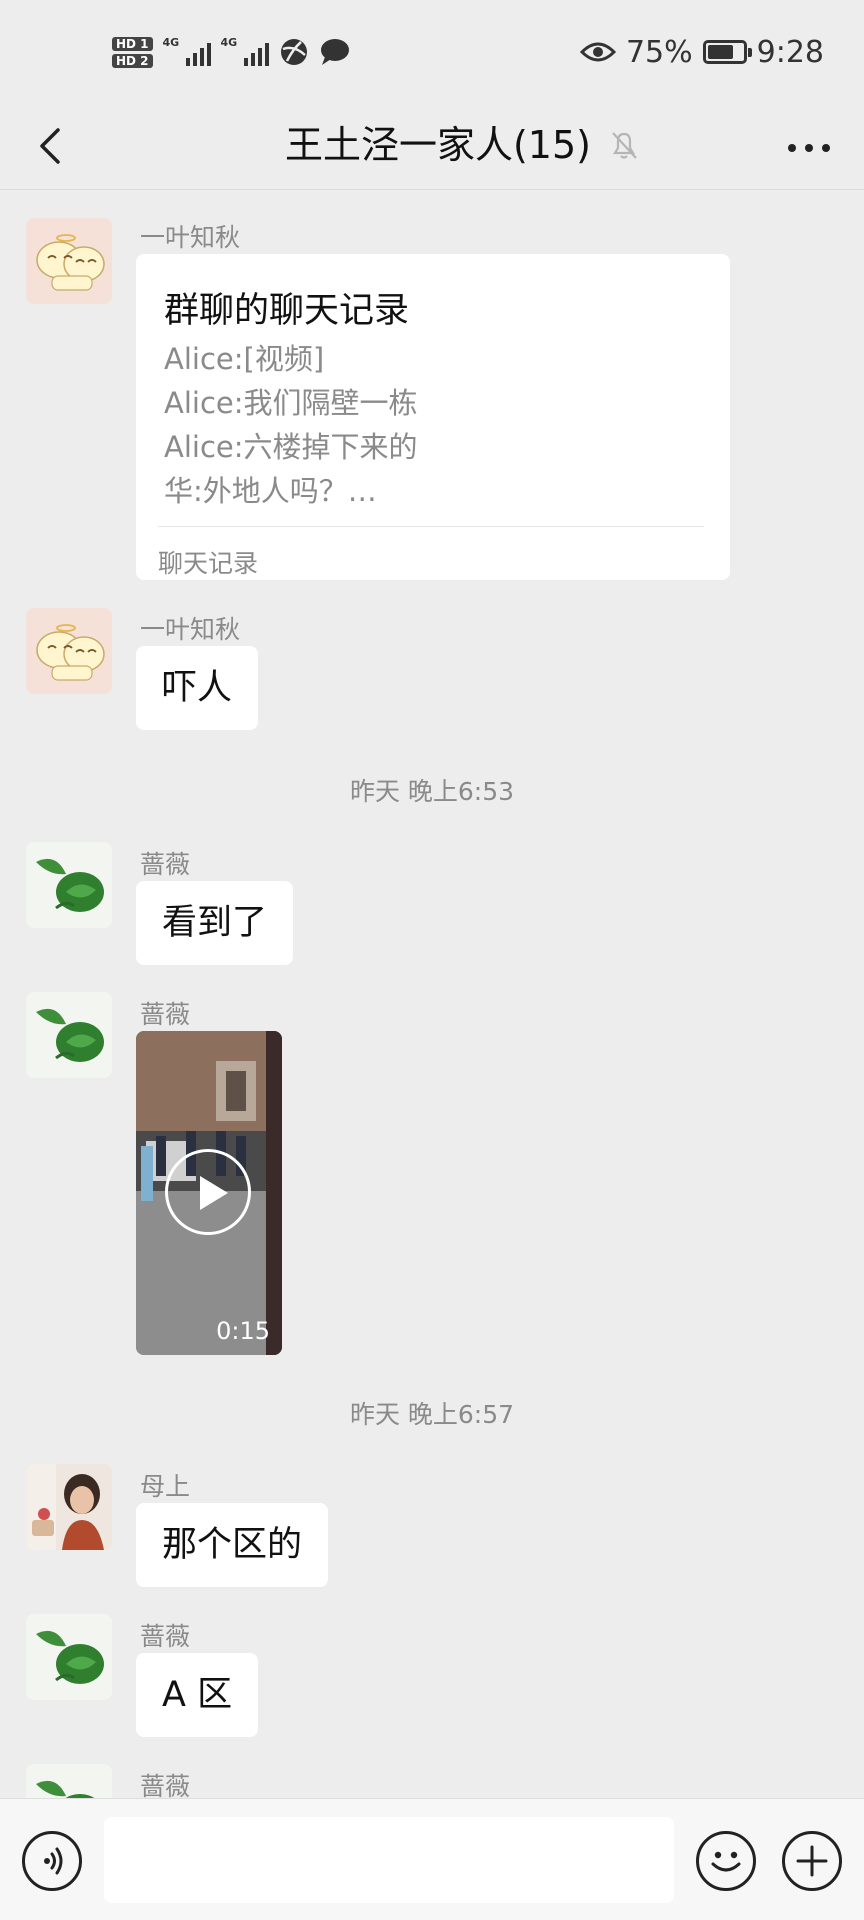 The height and width of the screenshot is (1920, 864). I want to click on title-wrap: 王土泾一家人(15), so click(462, 145).